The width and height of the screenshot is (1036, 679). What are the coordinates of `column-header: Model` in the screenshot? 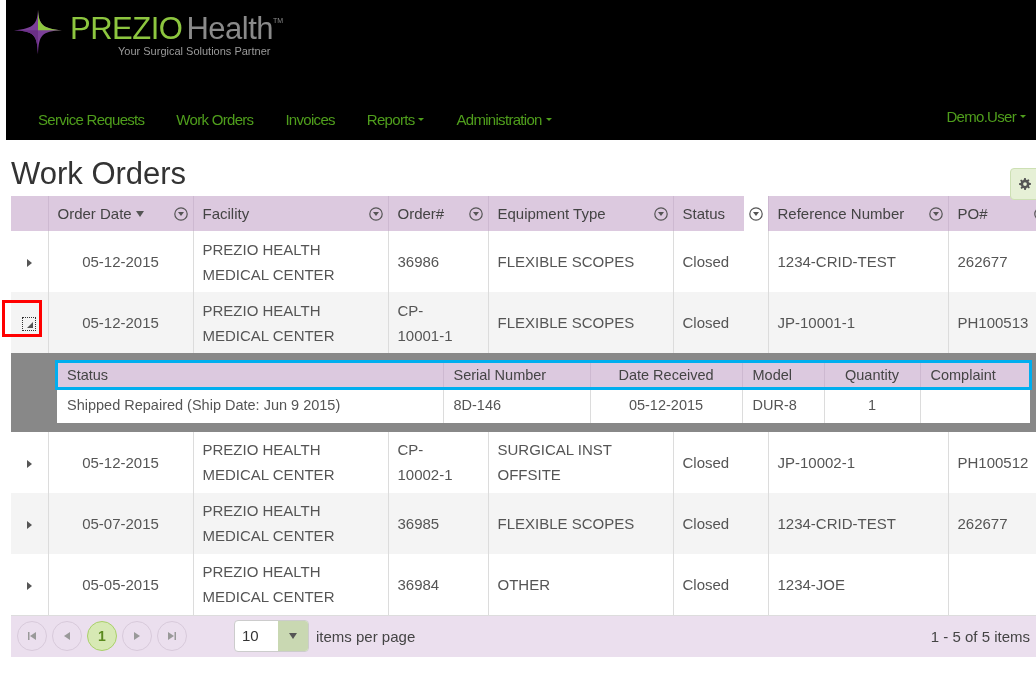 It's located at (783, 375).